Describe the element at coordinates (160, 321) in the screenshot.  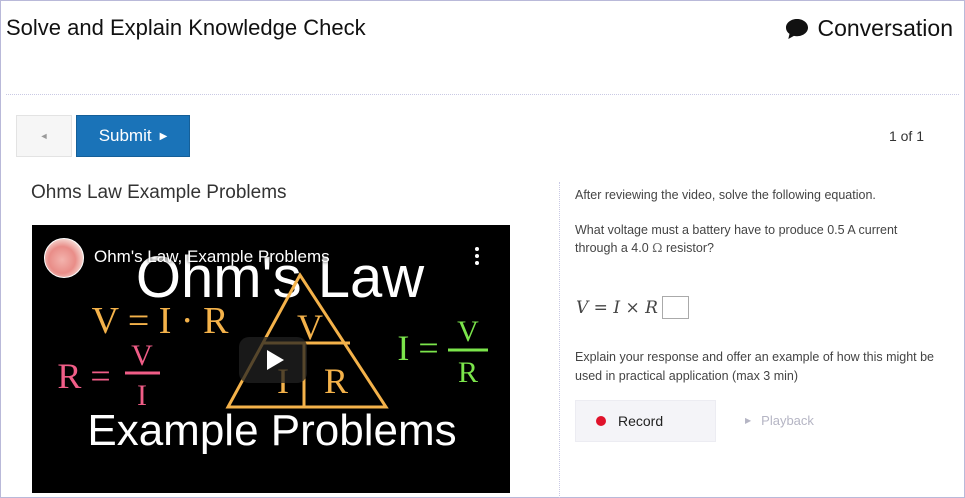
I see `thumb-eq-vir: V = I · R` at that location.